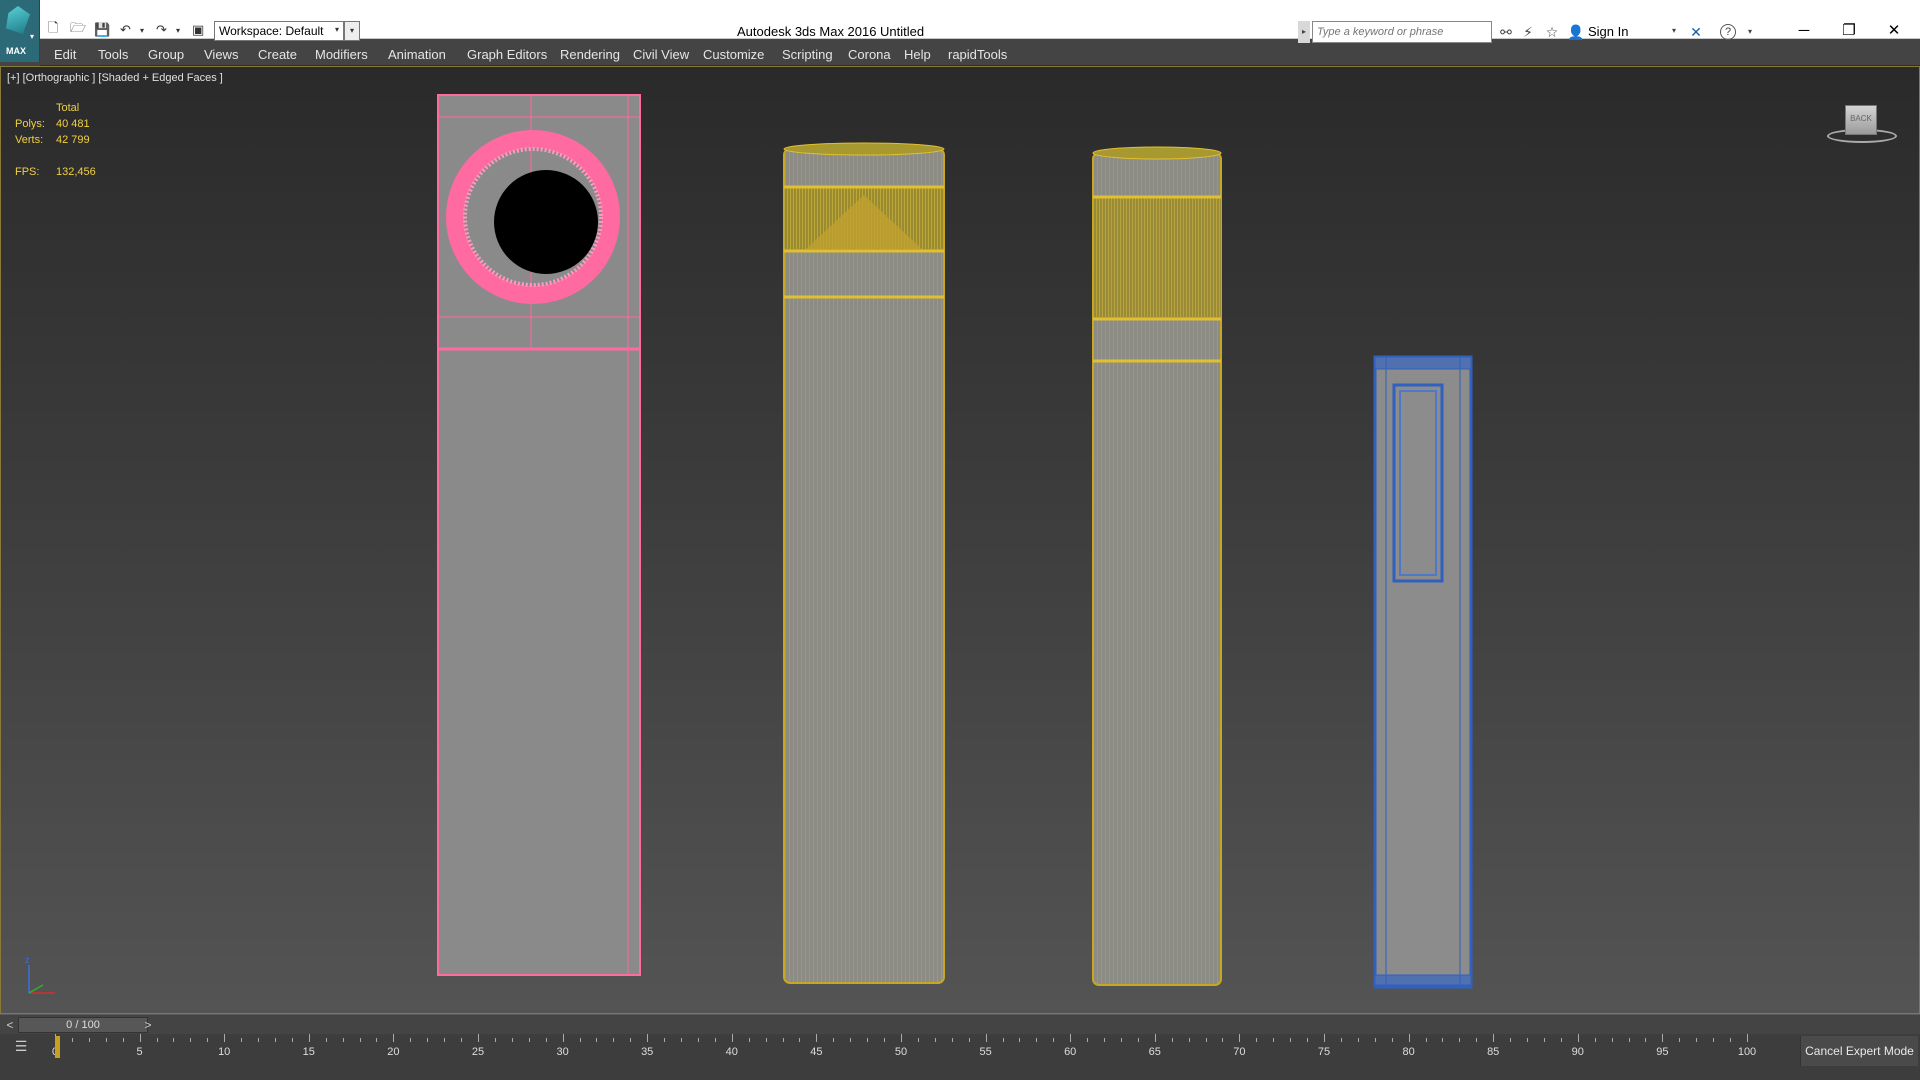  What do you see at coordinates (10, 1025) in the screenshot?
I see `previous-frame-button: <` at bounding box center [10, 1025].